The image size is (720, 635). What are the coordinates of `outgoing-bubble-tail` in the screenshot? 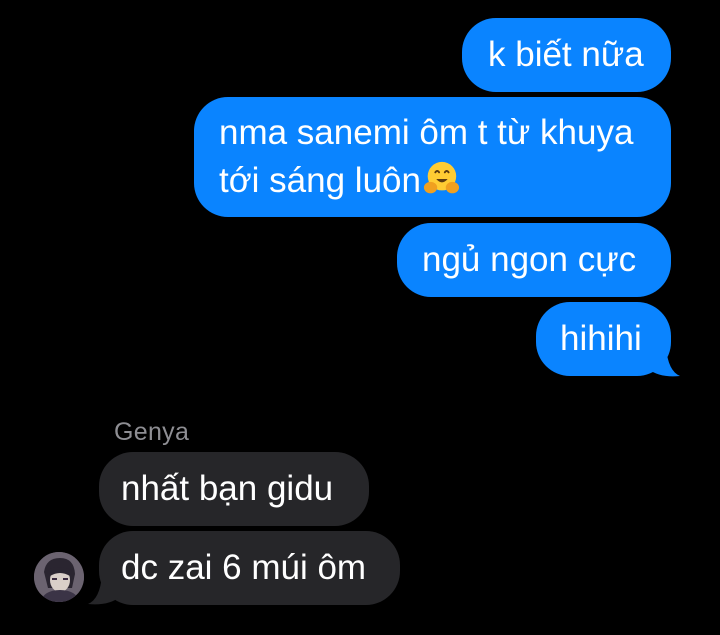 It's located at (664, 362).